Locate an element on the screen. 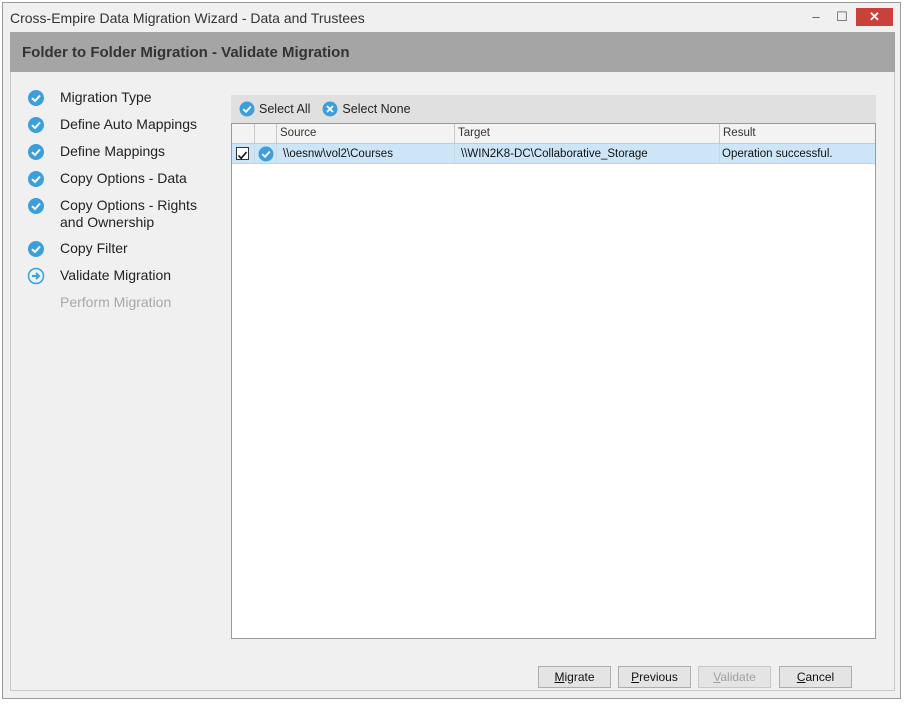 Image resolution: width=906 pixels, height=704 pixels. row-result-cell: Operation successful. is located at coordinates (777, 154).